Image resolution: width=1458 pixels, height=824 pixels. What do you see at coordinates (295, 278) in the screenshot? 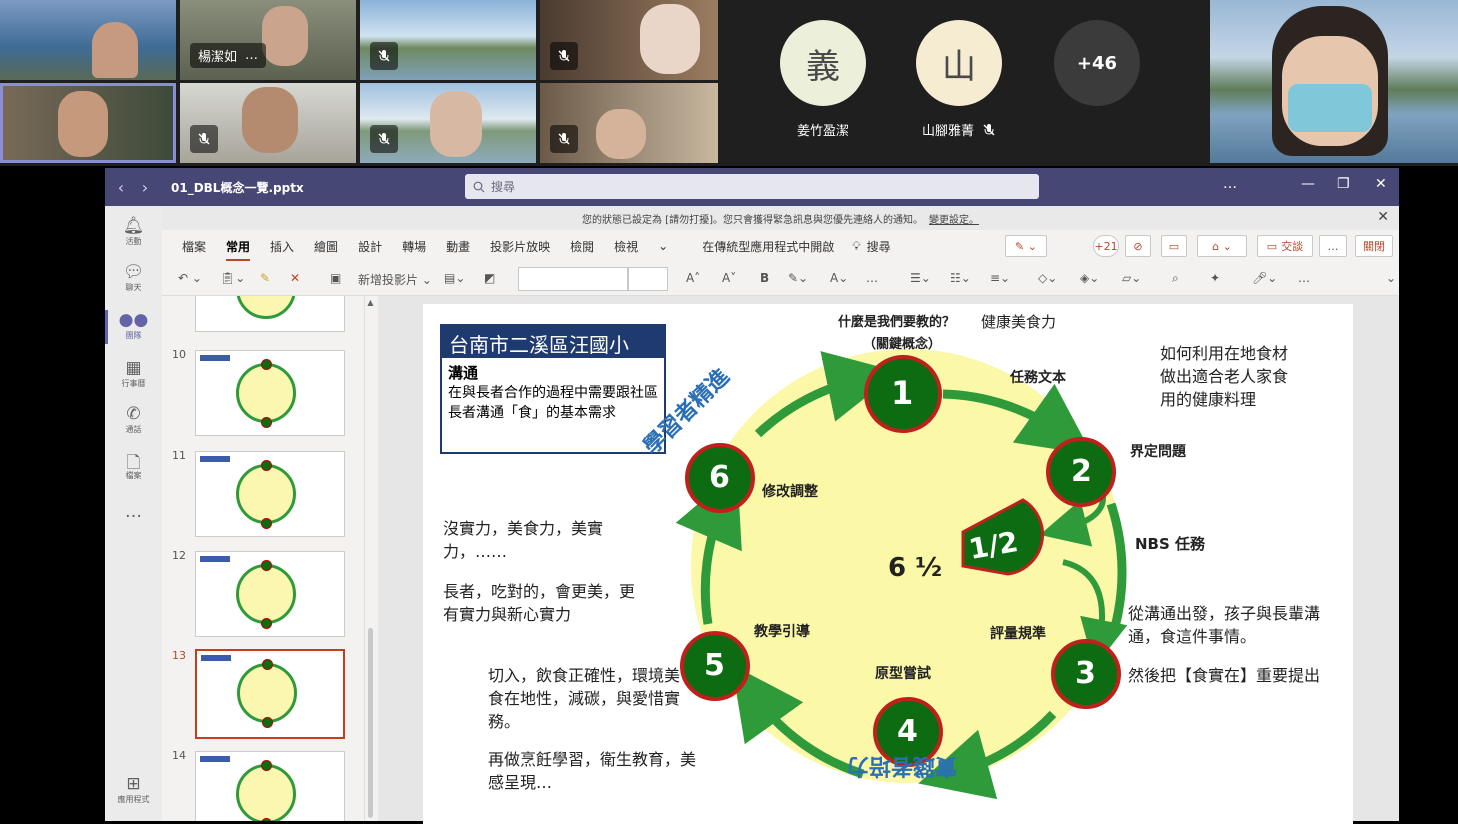
I see `delete-icon: ✕` at bounding box center [295, 278].